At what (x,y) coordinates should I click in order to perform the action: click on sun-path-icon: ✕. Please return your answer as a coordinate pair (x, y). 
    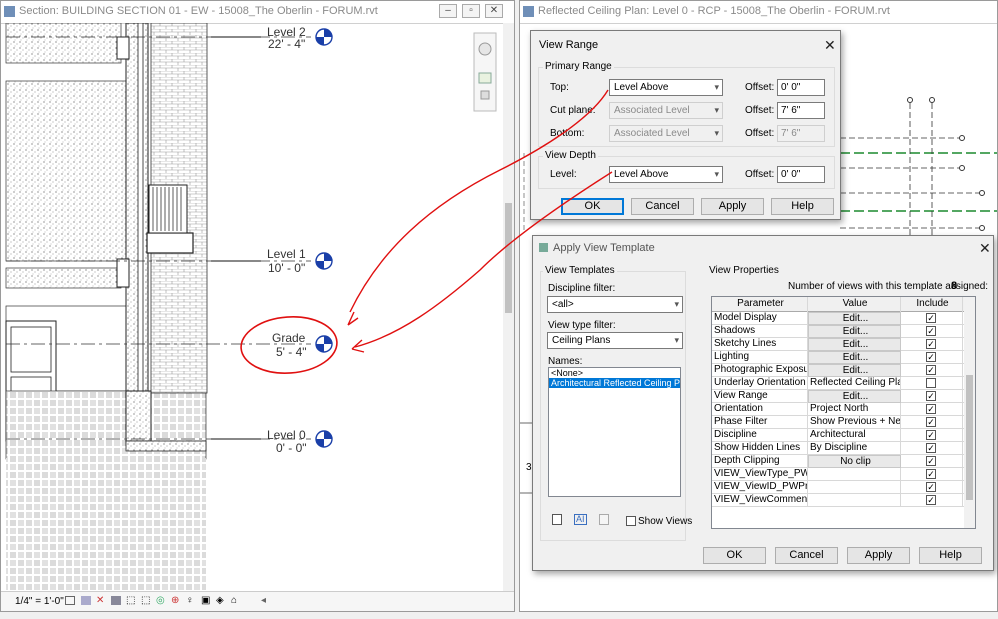
    Looking at the image, I should click on (100, 600).